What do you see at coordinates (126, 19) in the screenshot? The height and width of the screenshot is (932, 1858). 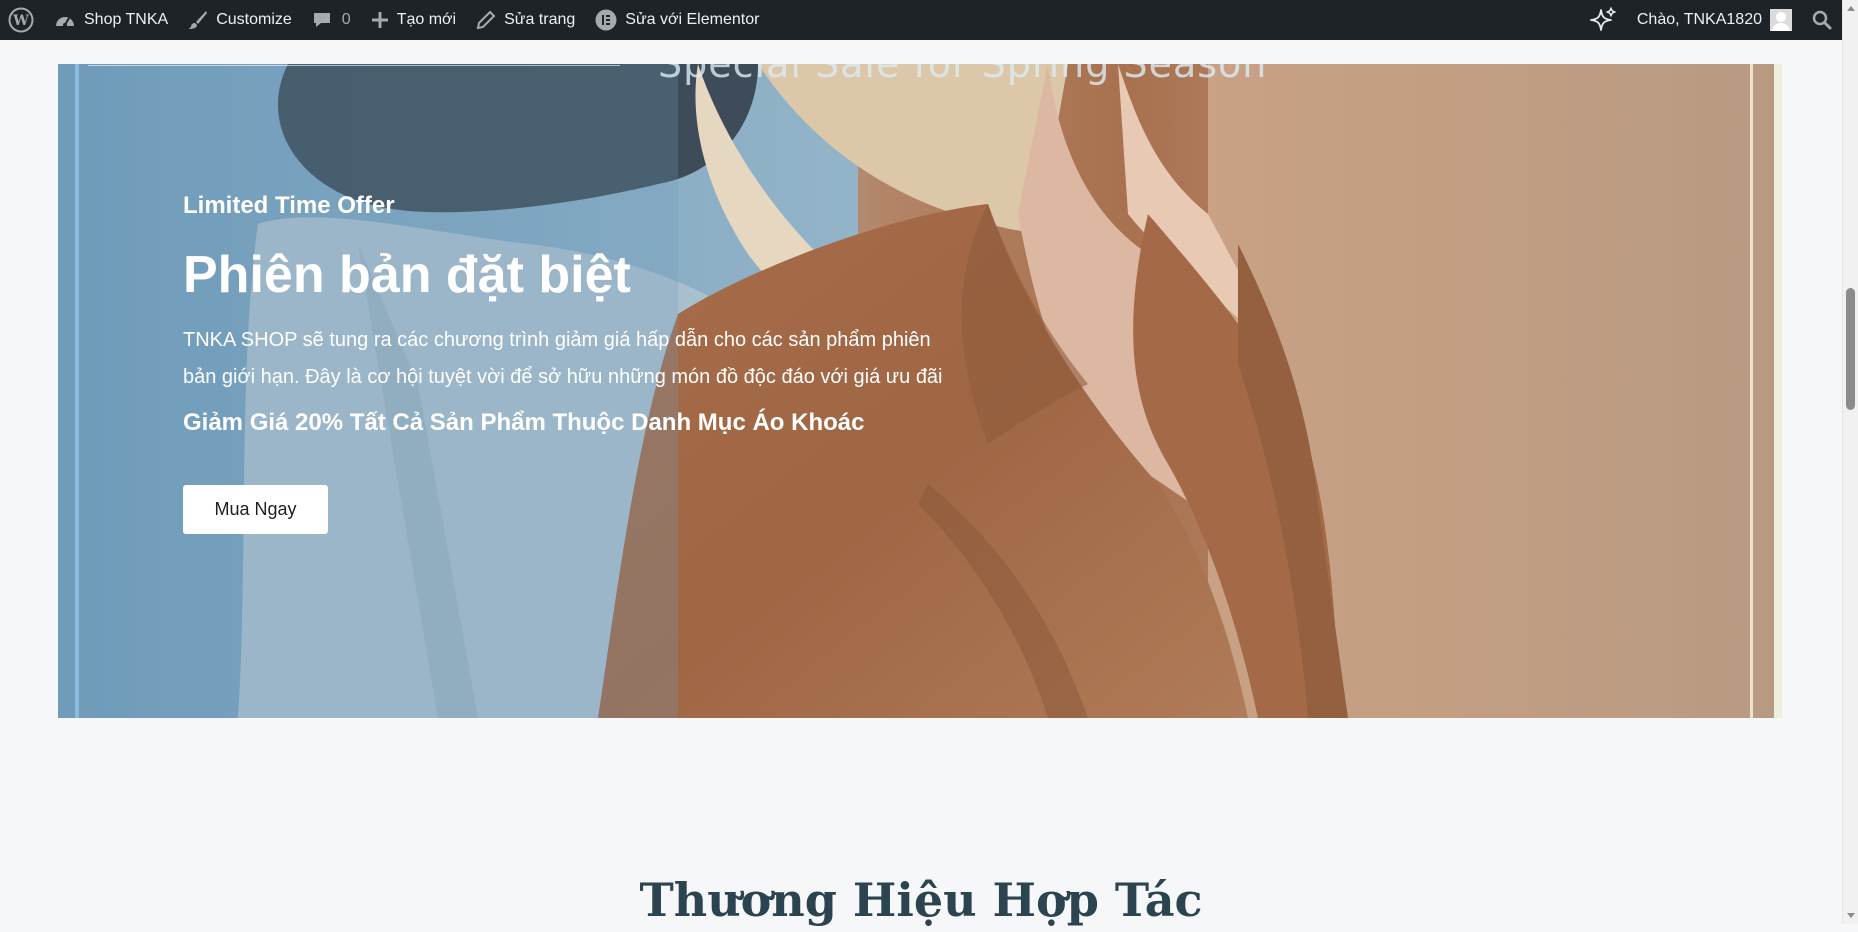 I see `site-name-label: Shop TNKA` at bounding box center [126, 19].